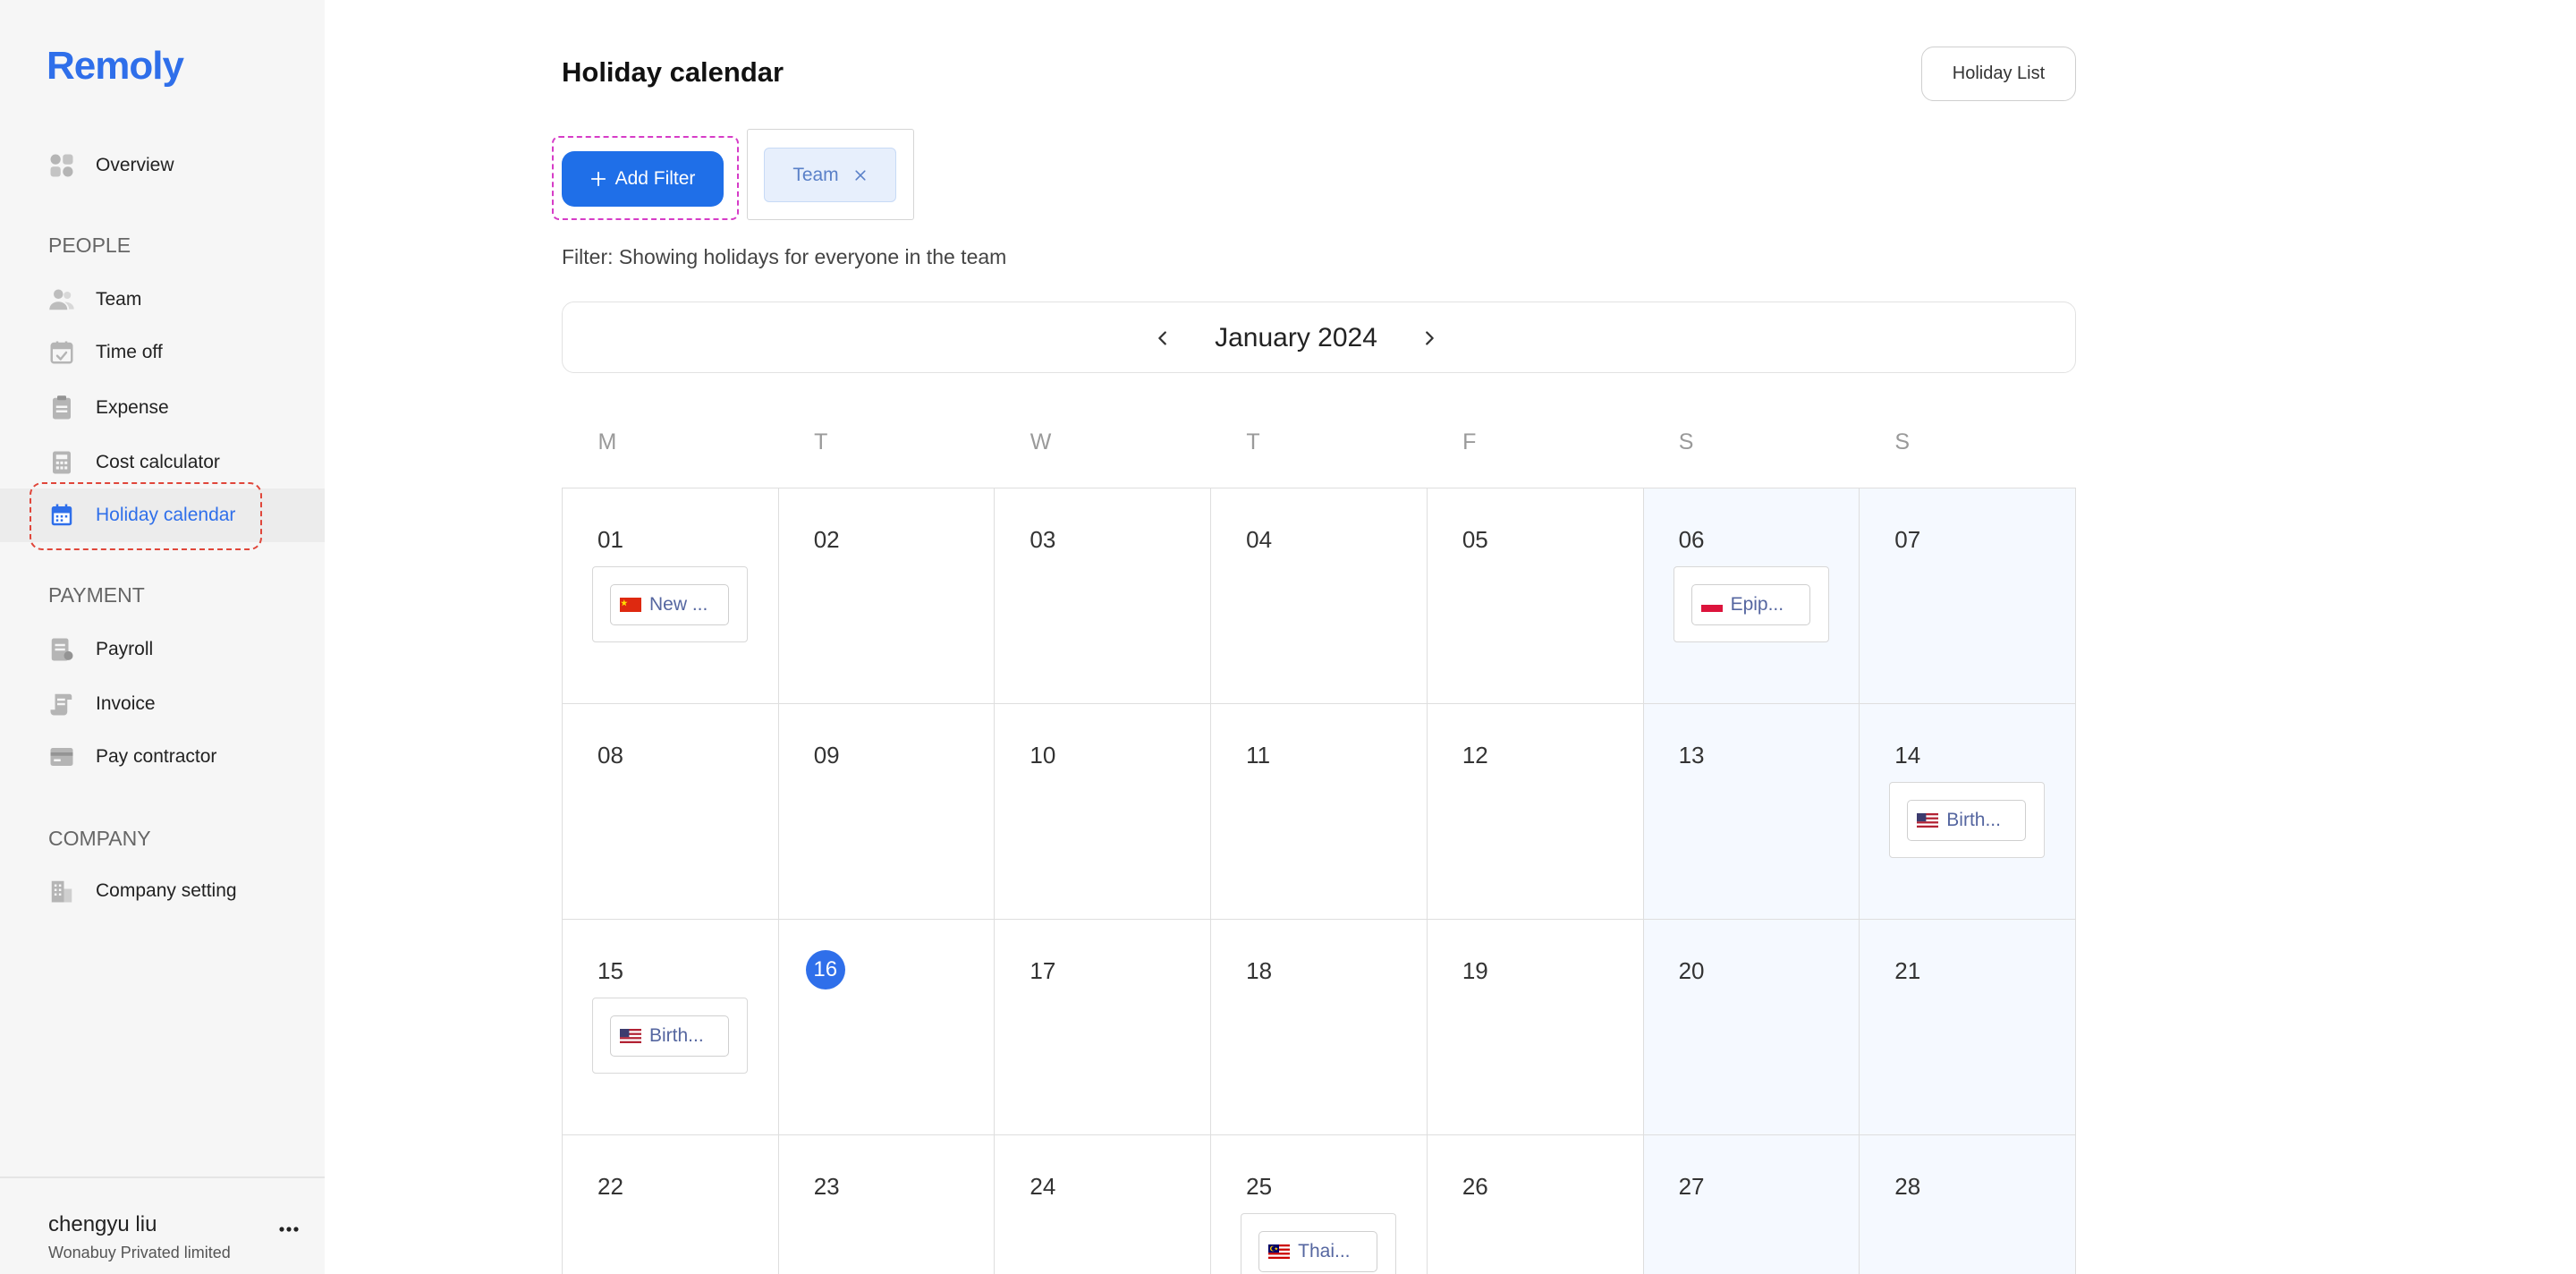  Describe the element at coordinates (61, 299) in the screenshot. I see `team-icon` at that location.